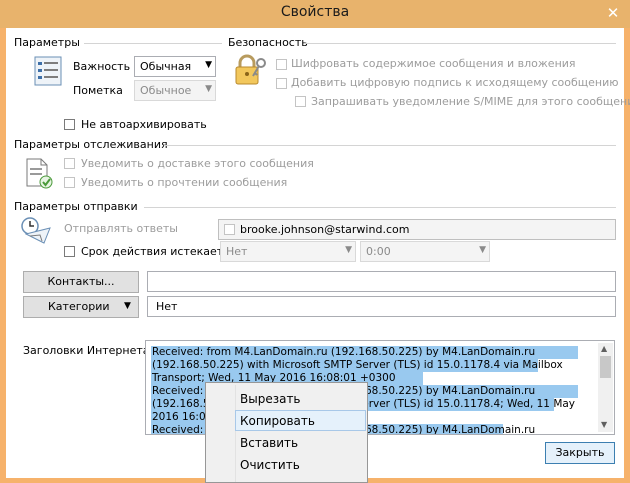 The width and height of the screenshot is (630, 483). I want to click on sensitivity-select: Обычное ▼, so click(175, 90).